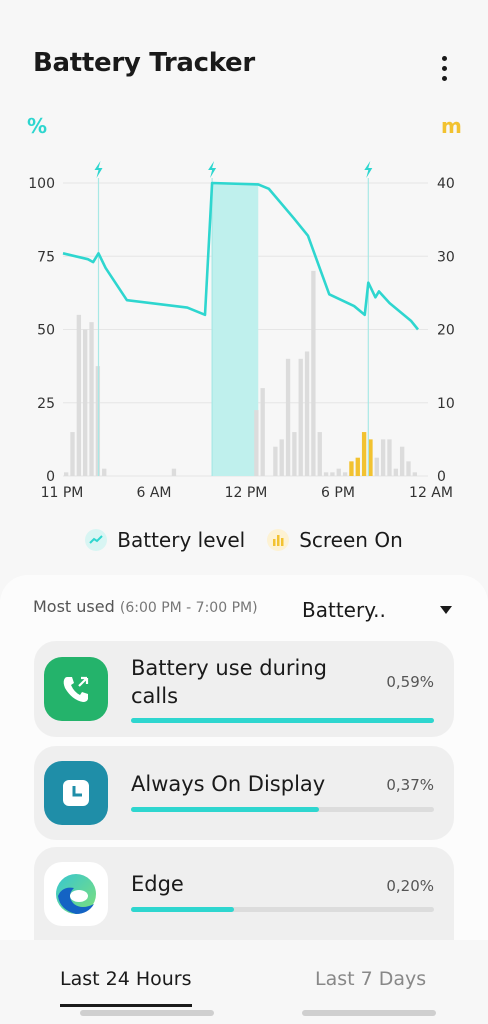 The height and width of the screenshot is (1024, 488). What do you see at coordinates (344, 610) in the screenshot?
I see `sort-dropdown-value: Battery..` at bounding box center [344, 610].